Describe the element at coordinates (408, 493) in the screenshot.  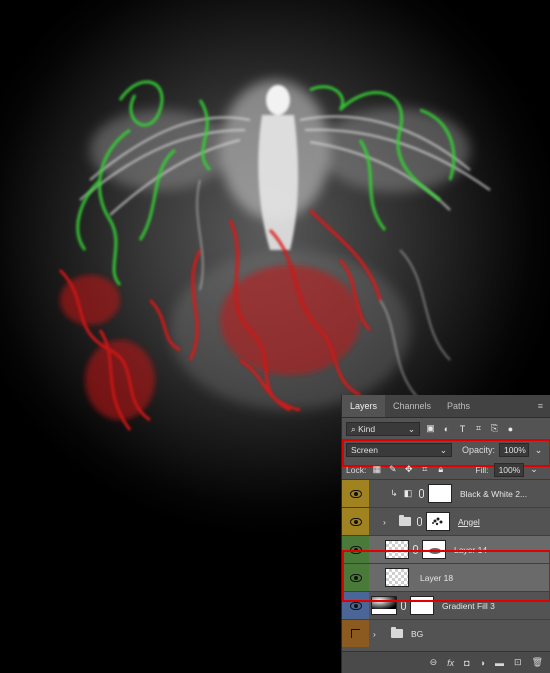
I see `adjustment-layer-icon: ◧` at that location.